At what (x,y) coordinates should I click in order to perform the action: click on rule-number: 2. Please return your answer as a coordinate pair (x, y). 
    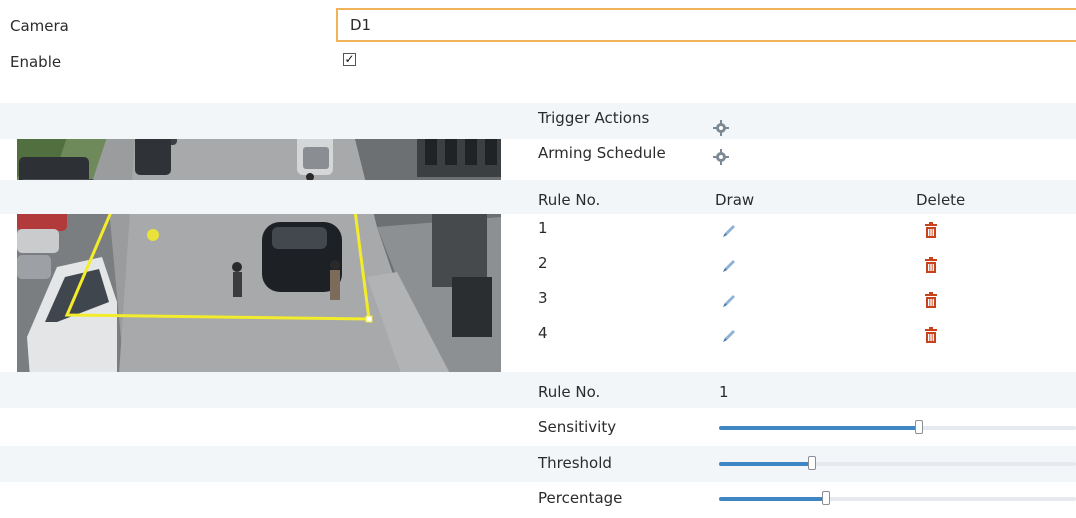
    Looking at the image, I should click on (543, 263).